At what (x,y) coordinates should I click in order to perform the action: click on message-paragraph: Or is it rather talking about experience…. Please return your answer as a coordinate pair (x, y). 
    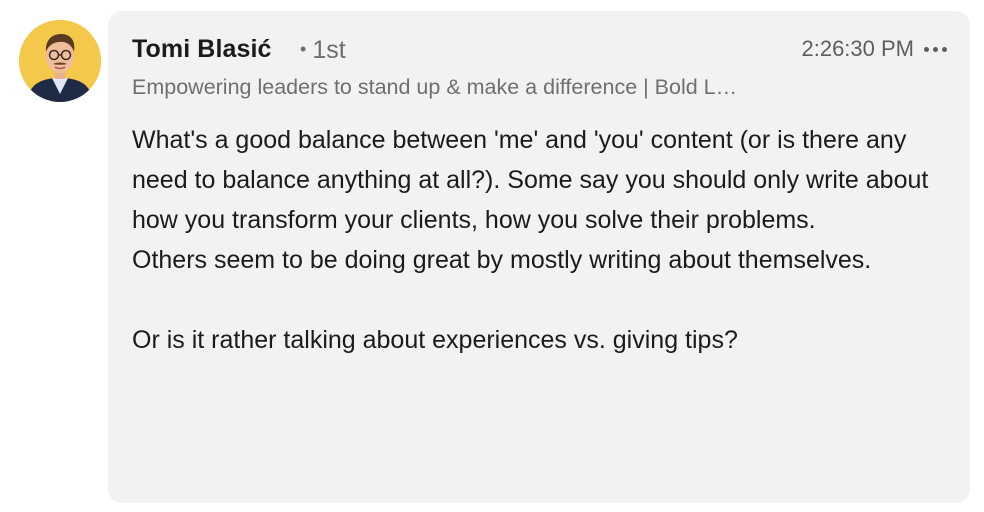
    Looking at the image, I should click on (435, 340).